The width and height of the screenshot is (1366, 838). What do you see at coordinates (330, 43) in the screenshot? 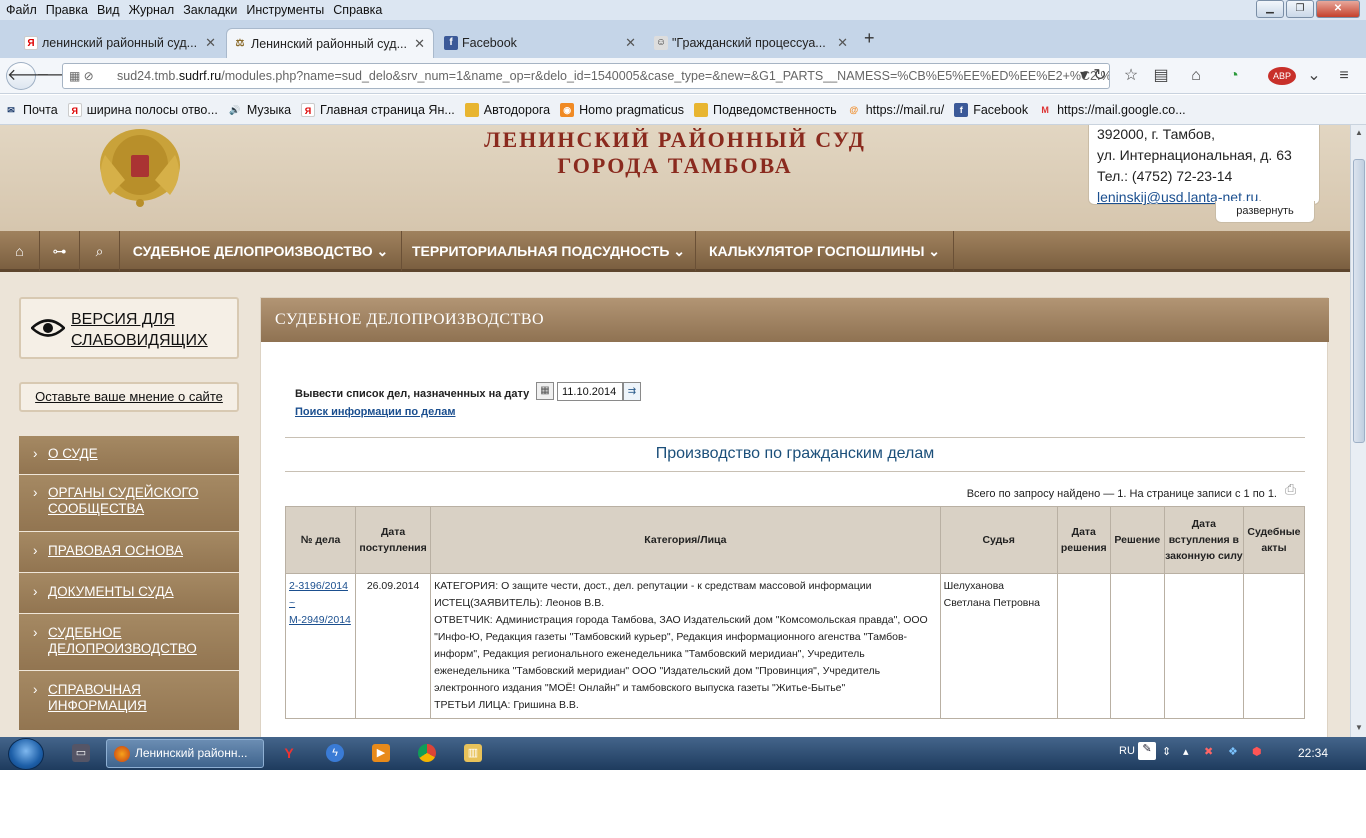
I see `tab-court-site: ⚖ Ленинский районный суд... ✕` at bounding box center [330, 43].